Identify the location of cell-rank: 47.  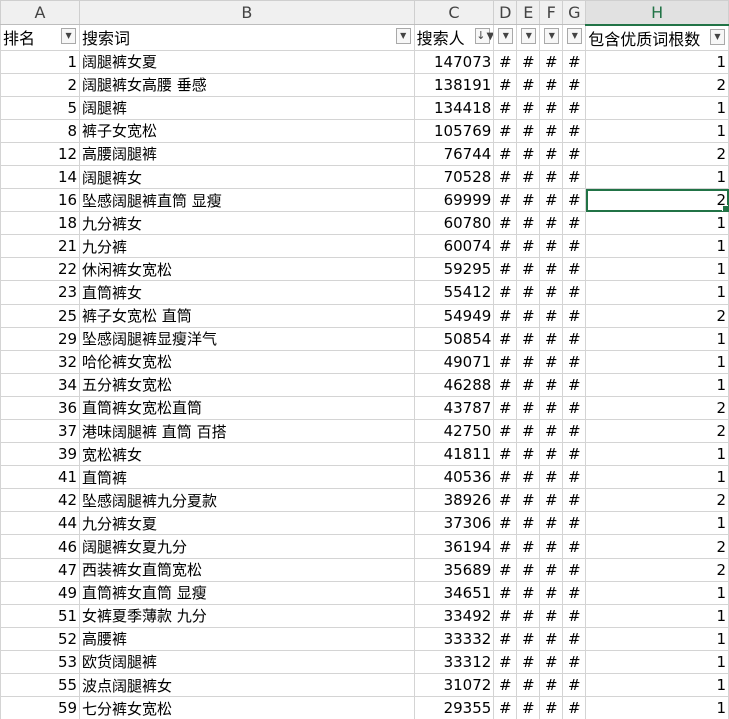
(40, 569).